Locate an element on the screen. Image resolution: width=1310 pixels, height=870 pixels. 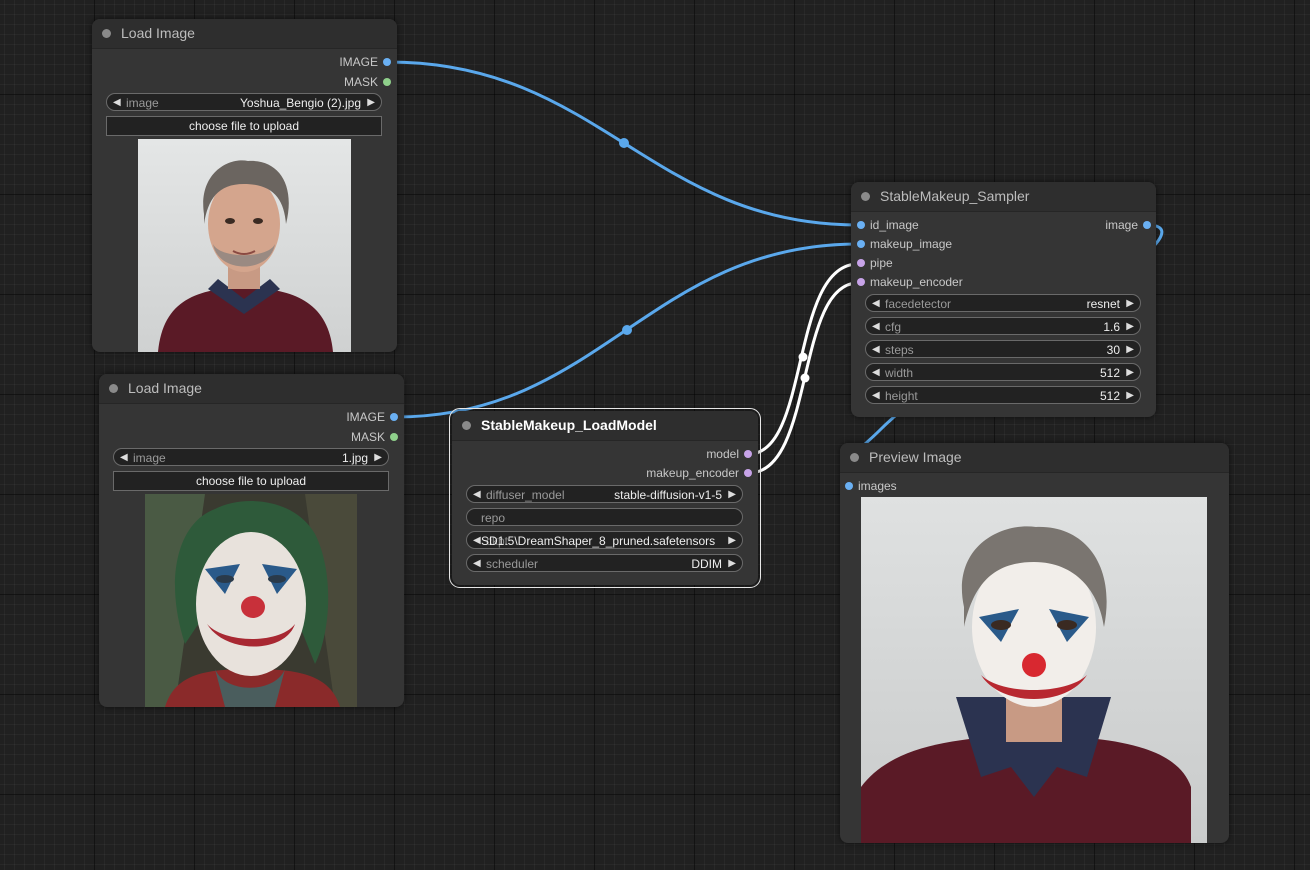
slot-label: pipe is located at coordinates (881, 263).